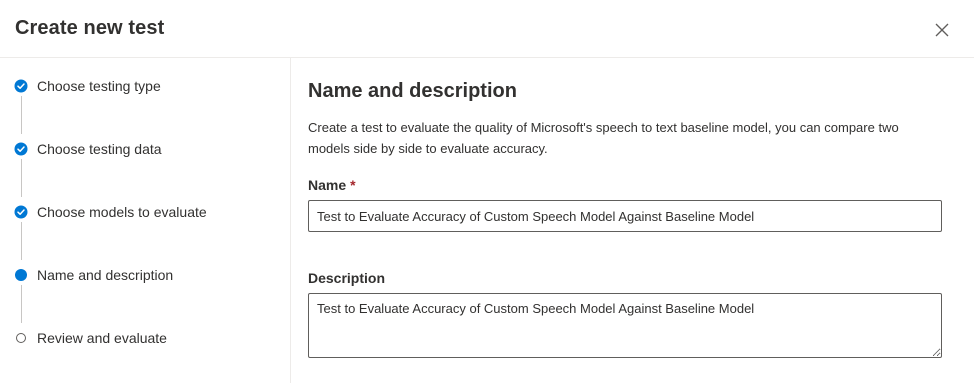  I want to click on step-choose-testing-data: Choose testing data, so click(88, 149).